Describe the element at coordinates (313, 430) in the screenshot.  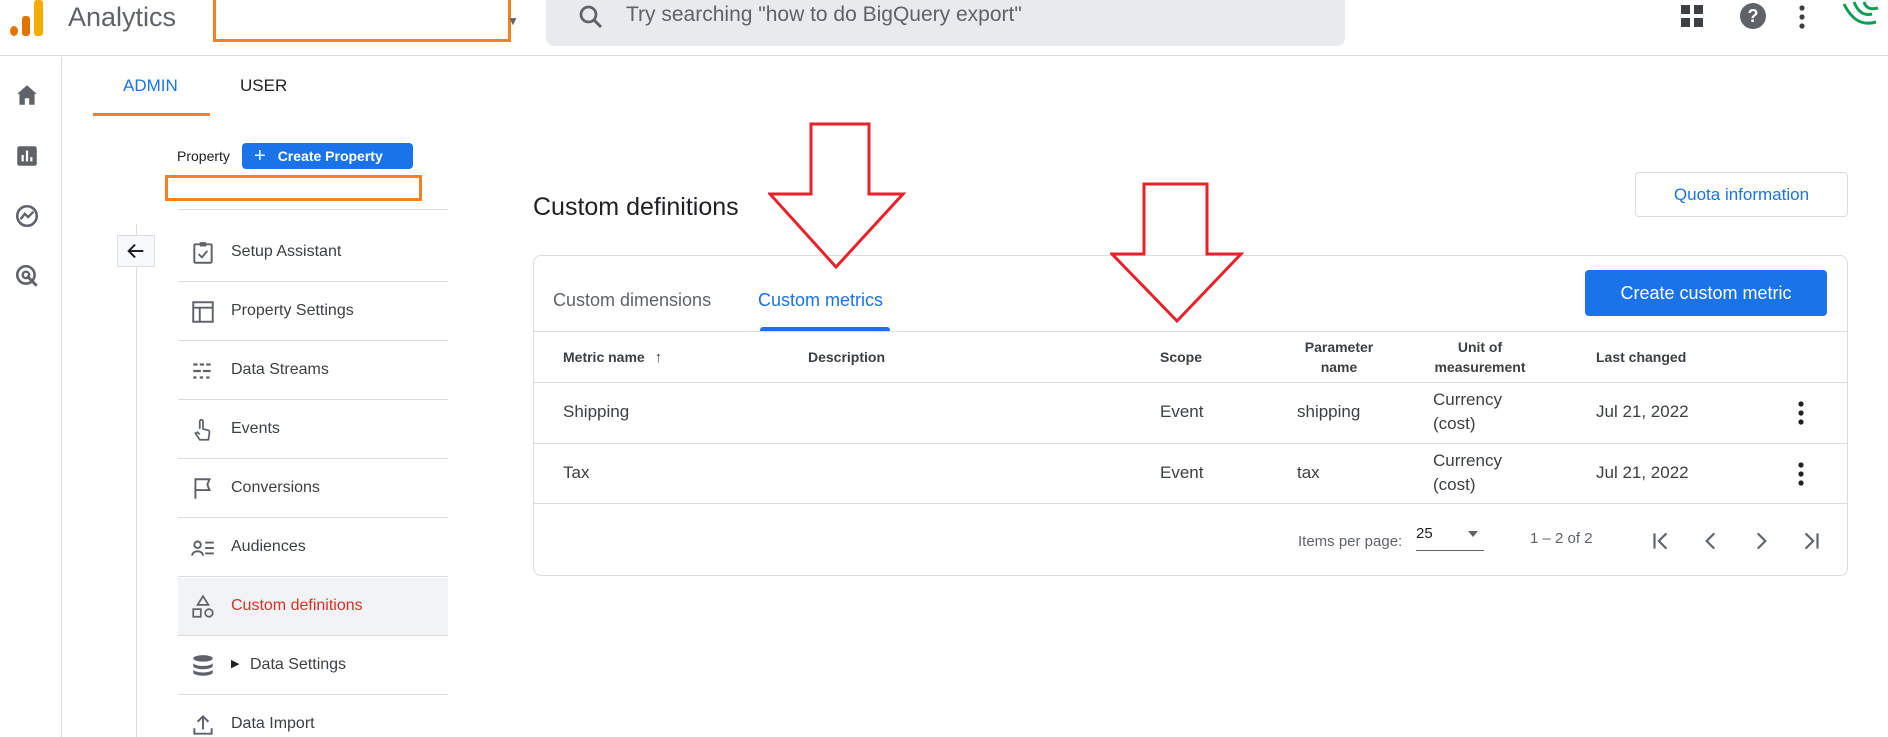
I see `nav-item-events: Events` at that location.